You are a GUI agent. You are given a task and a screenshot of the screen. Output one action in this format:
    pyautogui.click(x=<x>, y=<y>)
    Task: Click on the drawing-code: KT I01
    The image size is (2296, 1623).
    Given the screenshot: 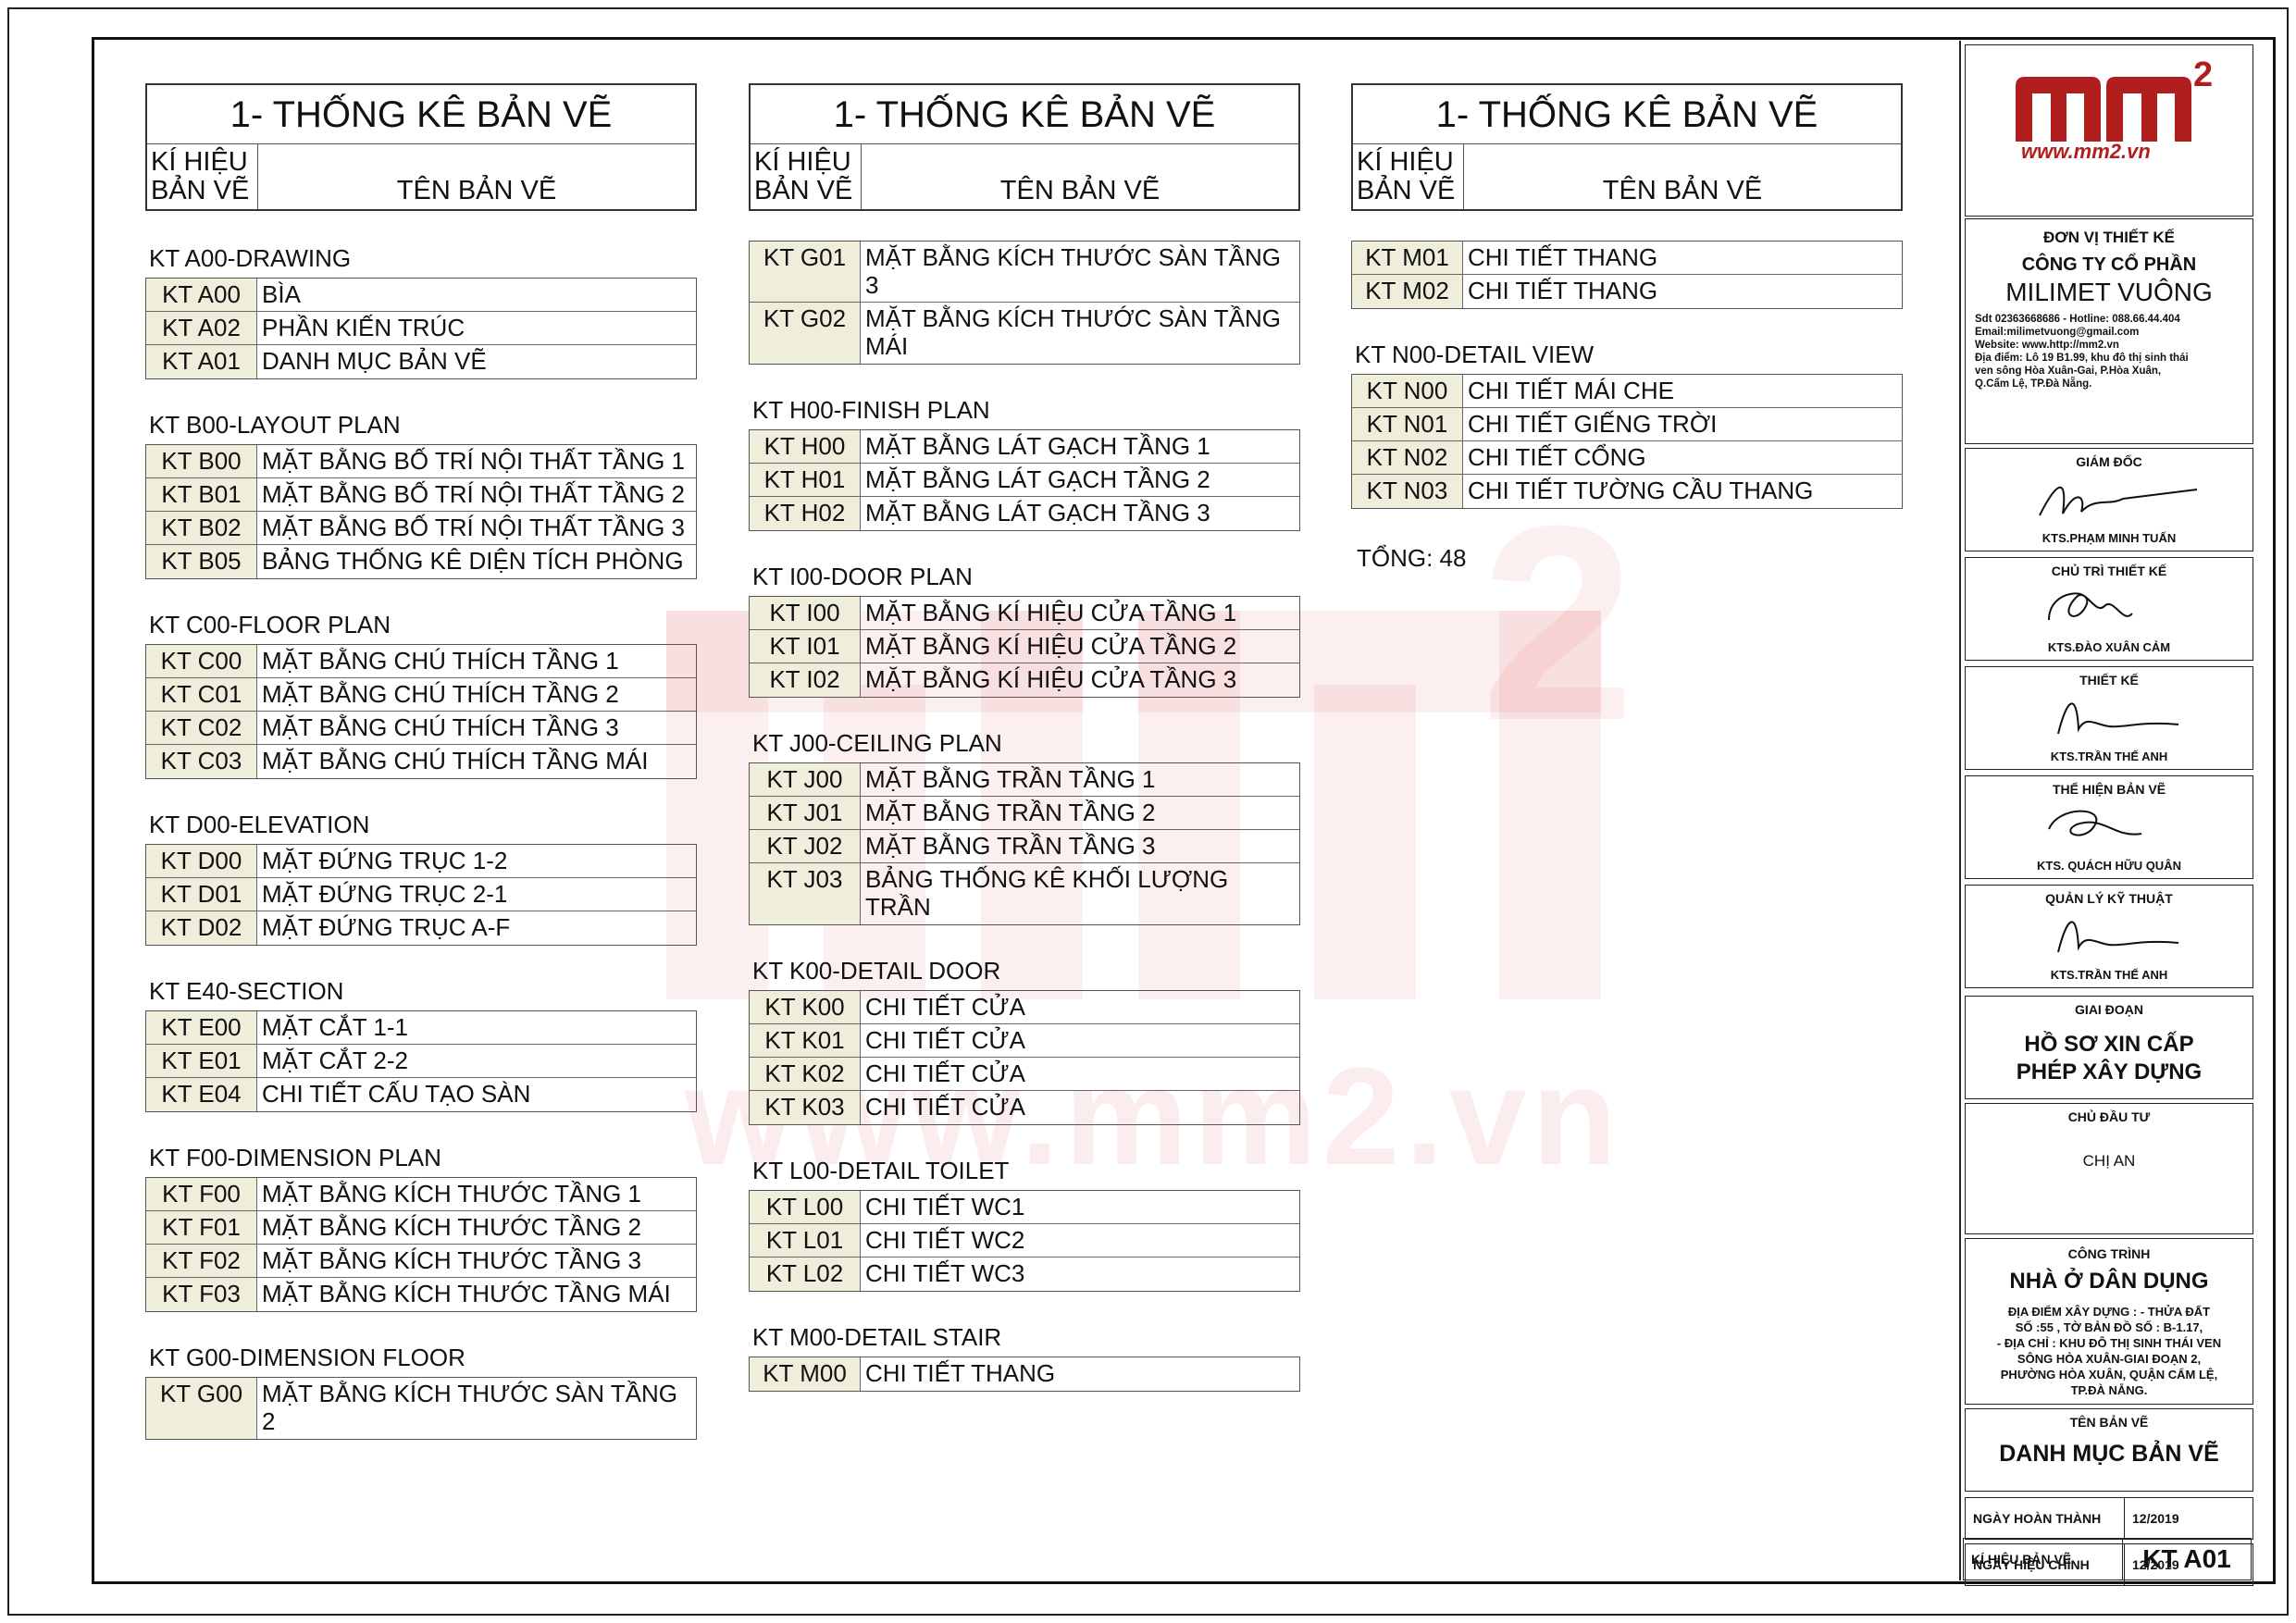 What is the action you would take?
    pyautogui.click(x=806, y=646)
    